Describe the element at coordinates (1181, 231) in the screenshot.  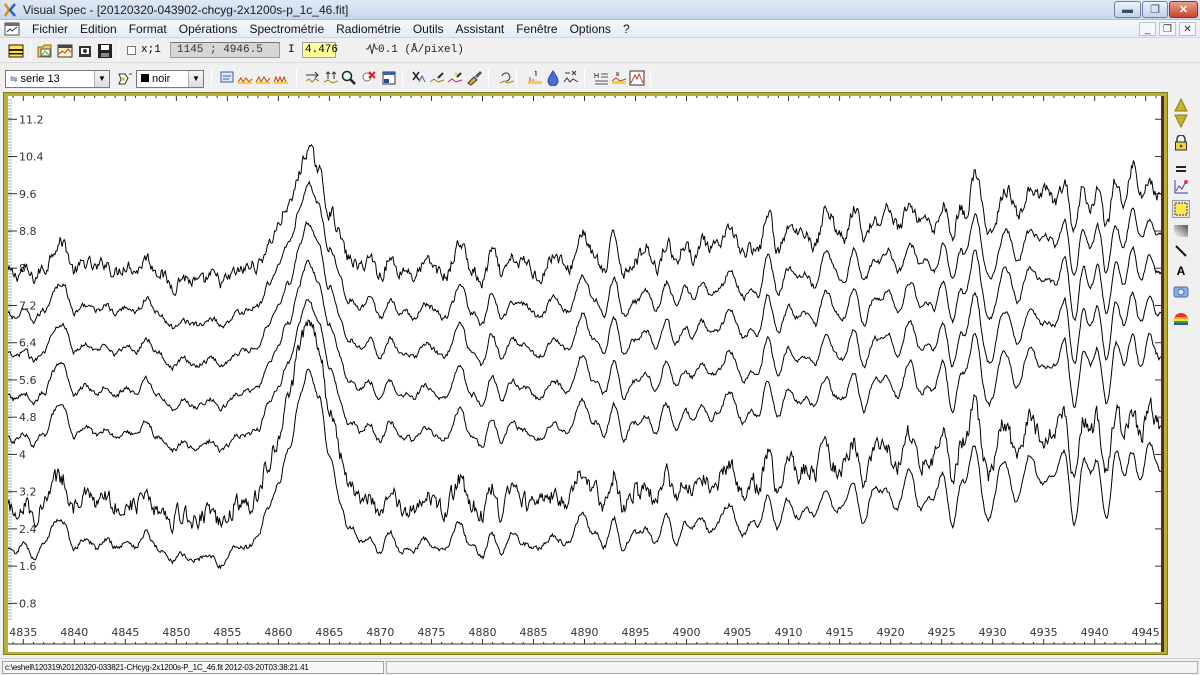
I see `gradient-icon` at that location.